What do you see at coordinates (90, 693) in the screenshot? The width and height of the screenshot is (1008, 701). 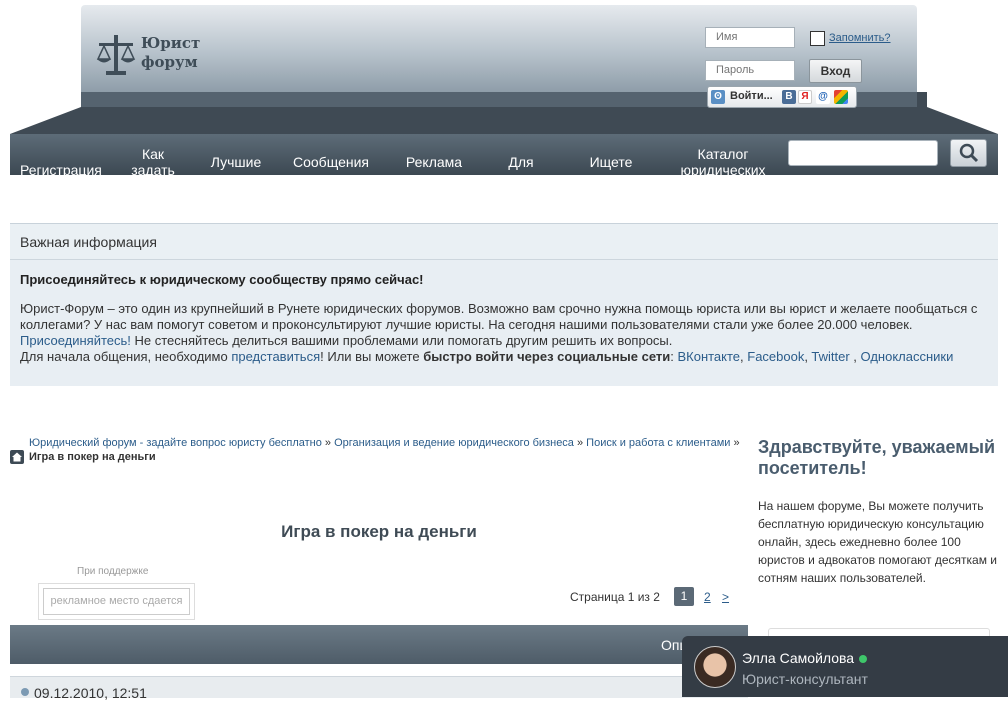 I see `post-date: 09.12.2010, 12:51` at bounding box center [90, 693].